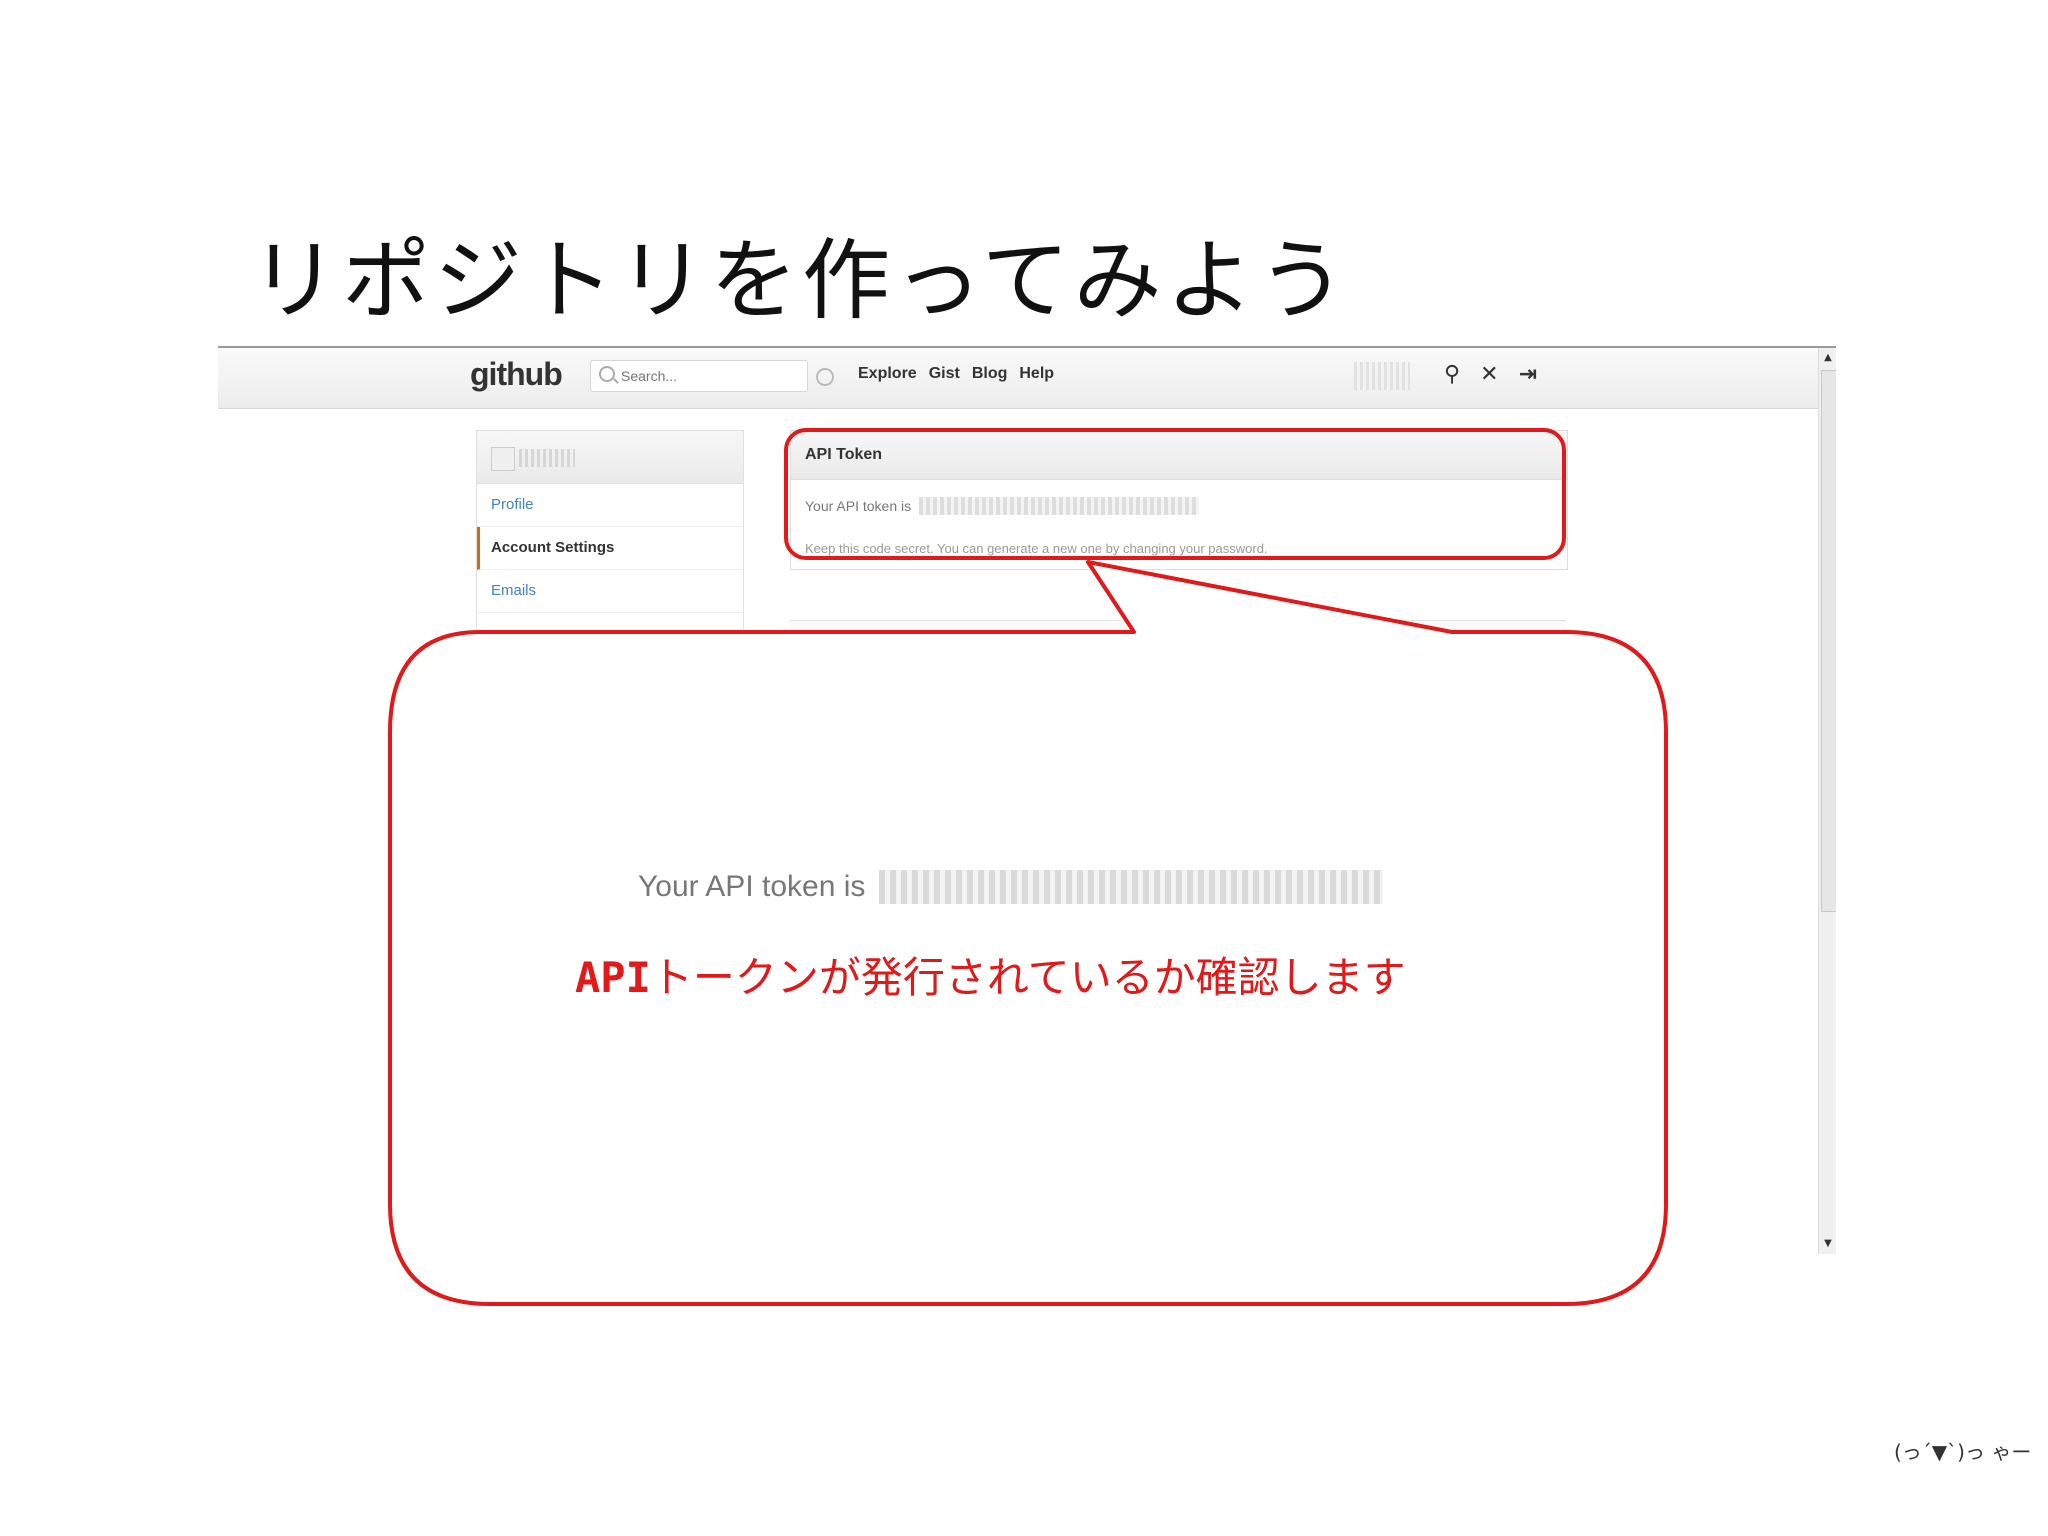 This screenshot has height=1536, width=2048. What do you see at coordinates (1028, 977) in the screenshot?
I see `callout-message-rest: トークンが発行されているか確認します` at bounding box center [1028, 977].